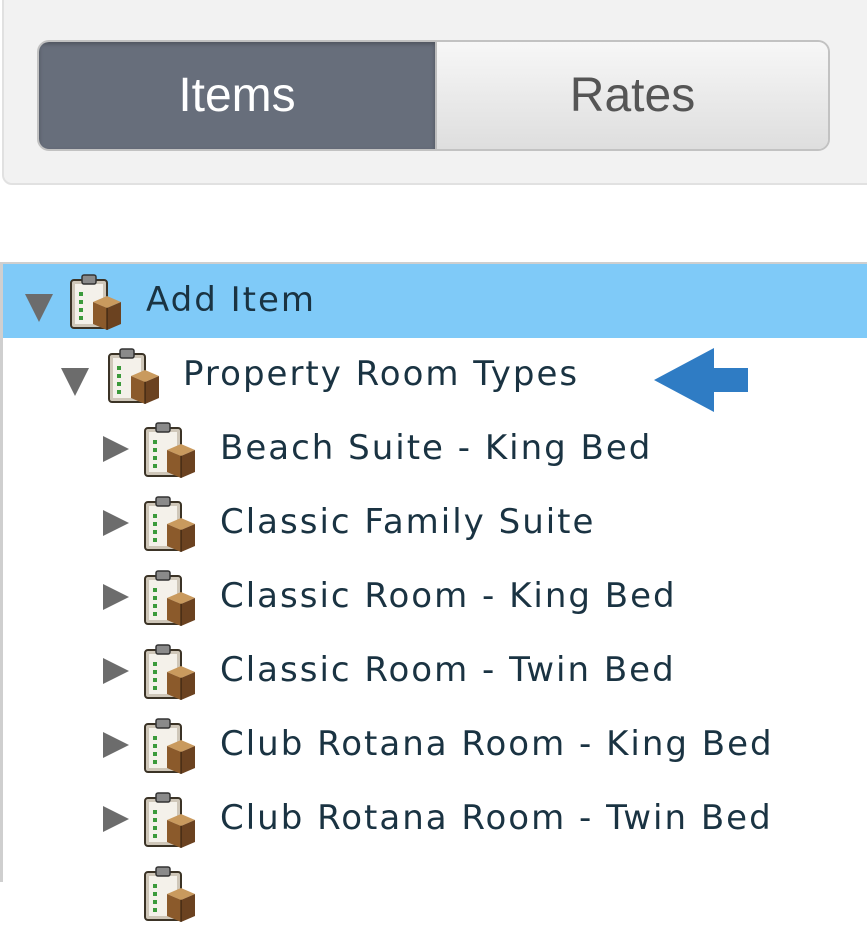  I want to click on tree-node-label: Beach Suite - King Bed, so click(436, 448).